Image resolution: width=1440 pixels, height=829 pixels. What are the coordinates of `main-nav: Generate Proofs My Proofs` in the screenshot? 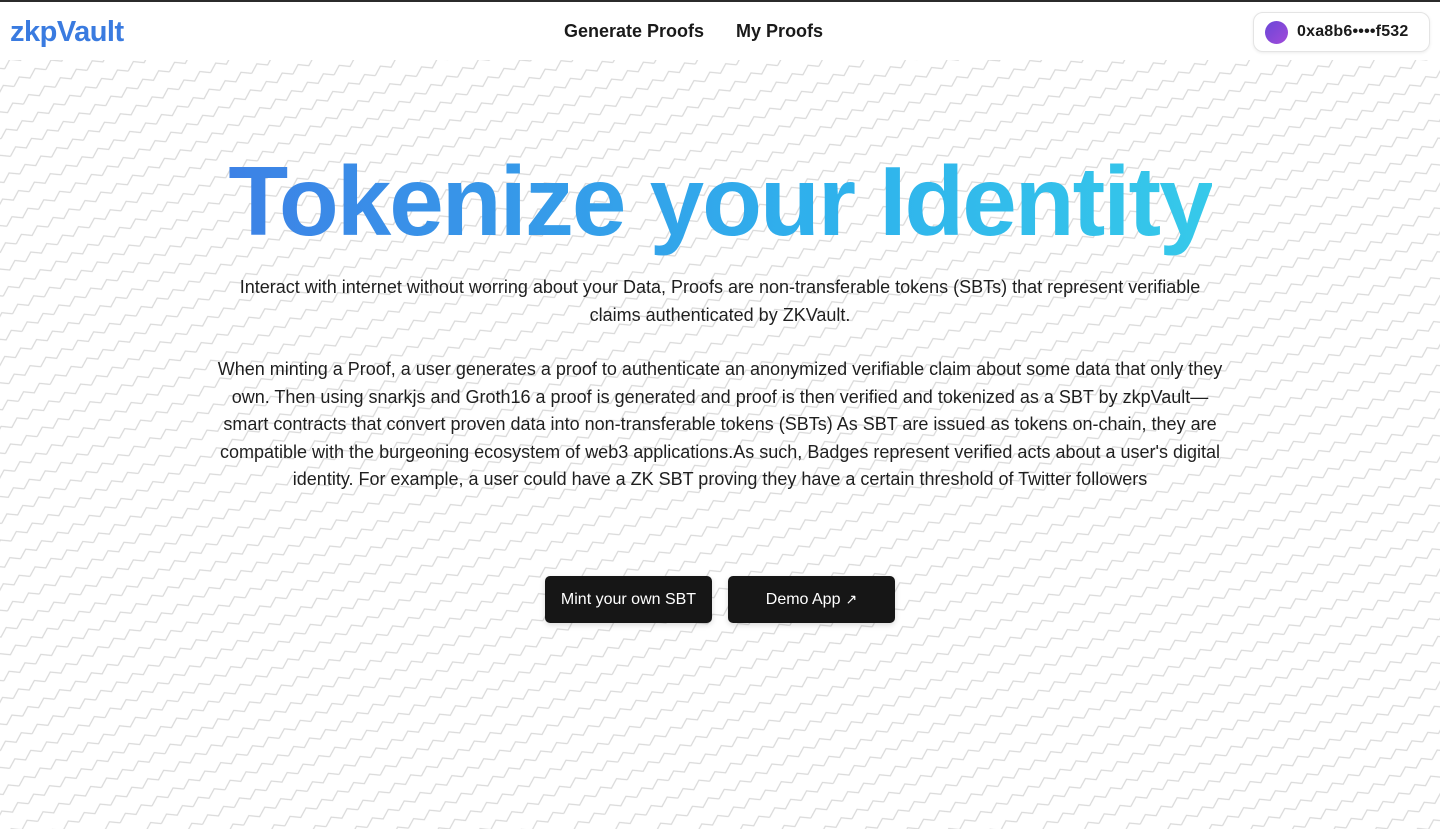 It's located at (693, 31).